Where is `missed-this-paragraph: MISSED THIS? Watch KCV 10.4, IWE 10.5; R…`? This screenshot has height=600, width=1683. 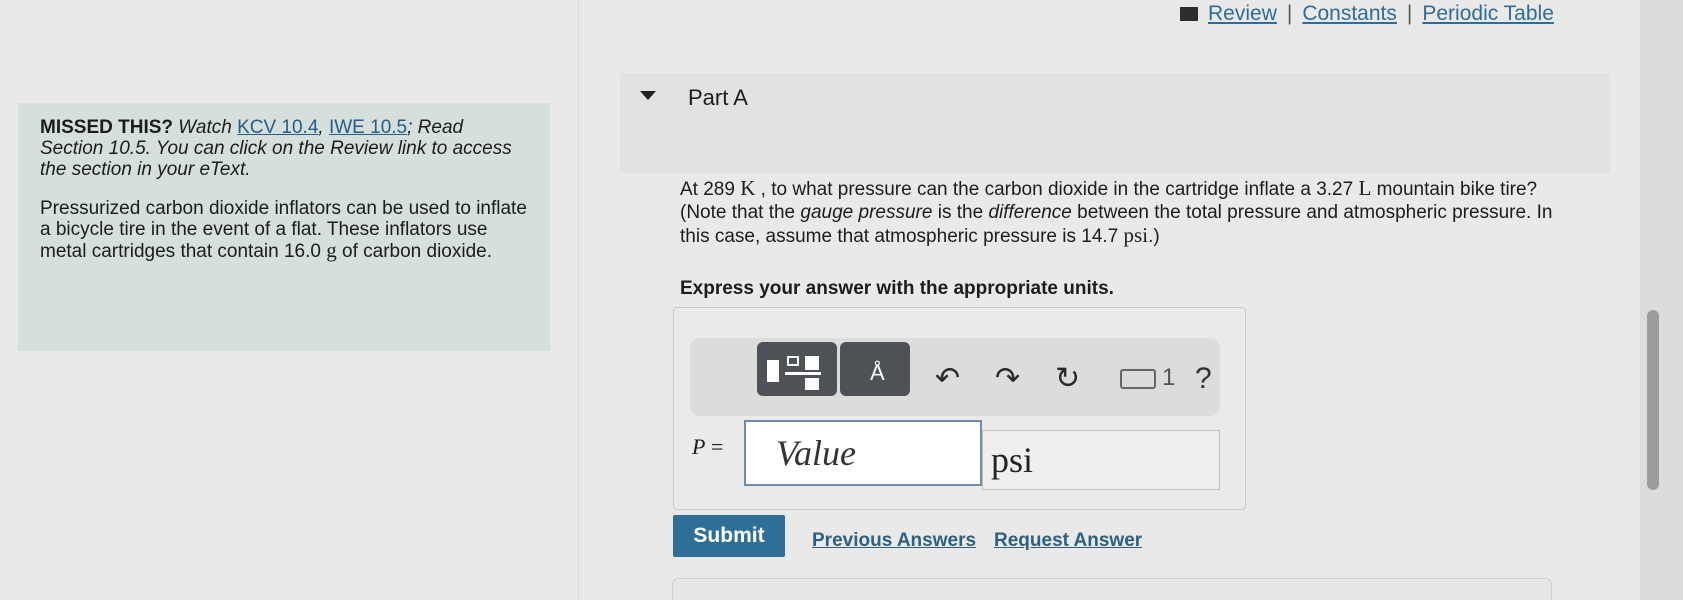
missed-this-paragraph: MISSED THIS? Watch KCV 10.4, IWE 10.5; R… is located at coordinates (284, 148).